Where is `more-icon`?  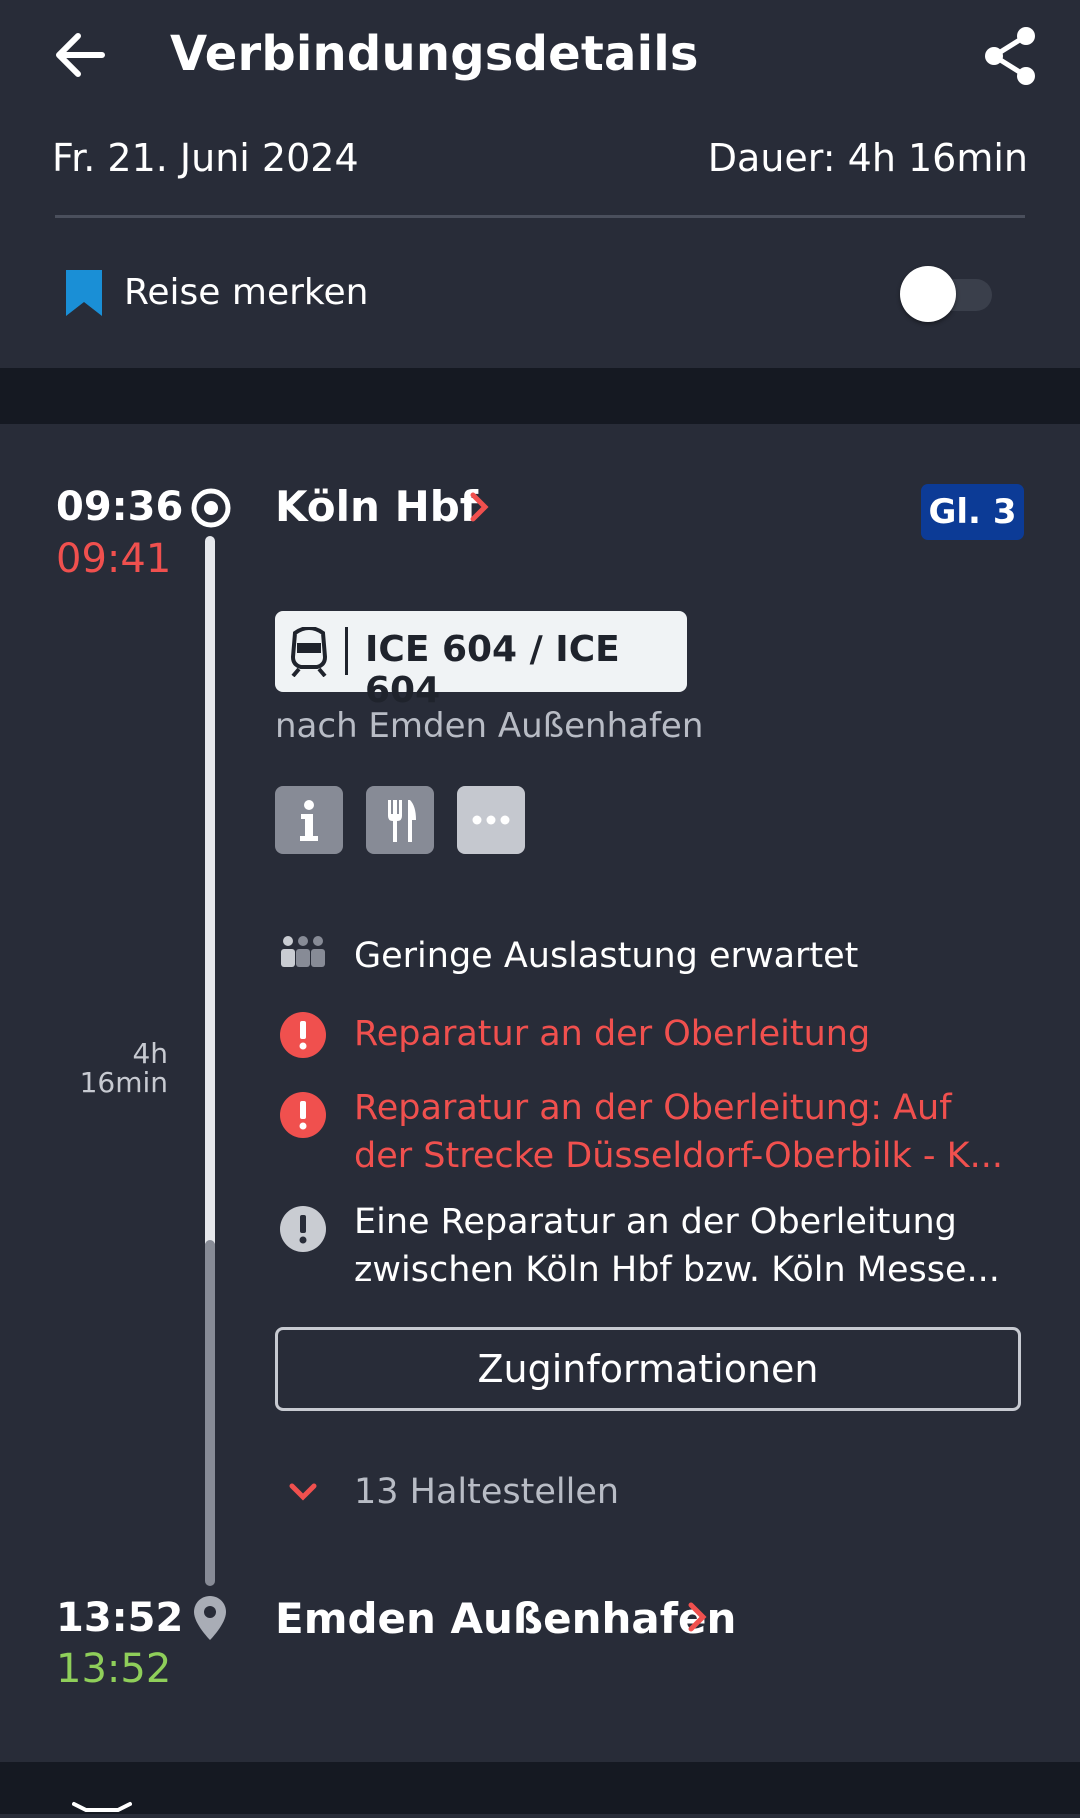 more-icon is located at coordinates (491, 820).